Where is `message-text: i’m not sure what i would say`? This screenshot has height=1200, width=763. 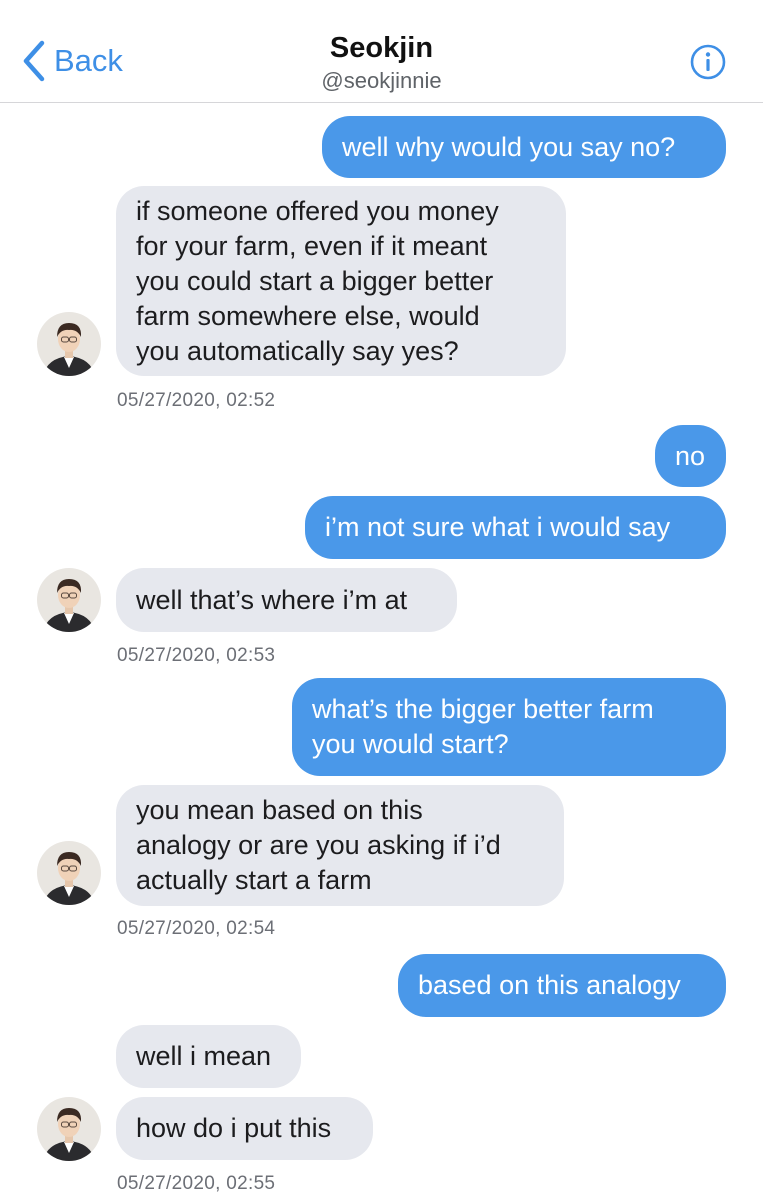 message-text: i’m not sure what i would say is located at coordinates (498, 527).